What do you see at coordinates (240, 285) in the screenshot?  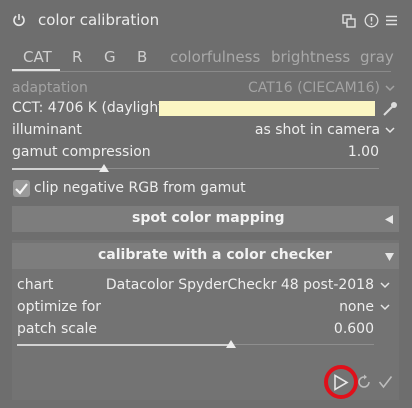 I see `chart-value: Datacolor SpyderCheckr 48 post-2018` at bounding box center [240, 285].